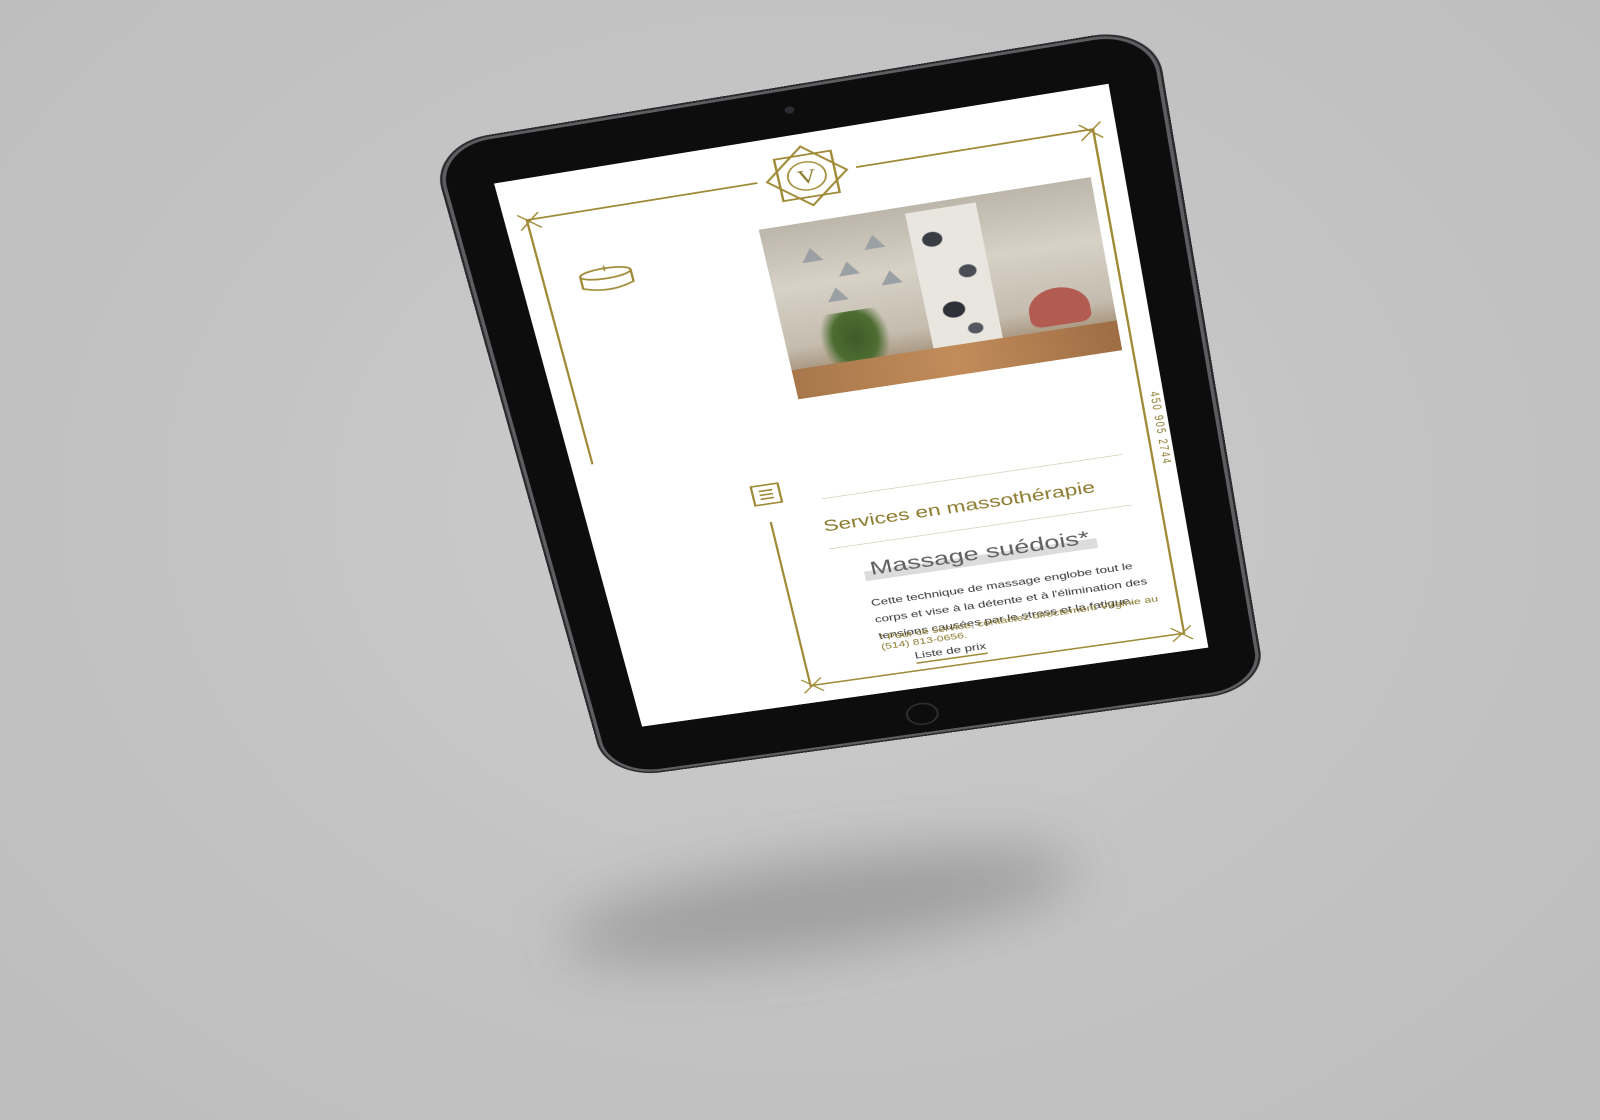  Describe the element at coordinates (807, 175) in the screenshot. I see `star-logo-icon: V` at that location.